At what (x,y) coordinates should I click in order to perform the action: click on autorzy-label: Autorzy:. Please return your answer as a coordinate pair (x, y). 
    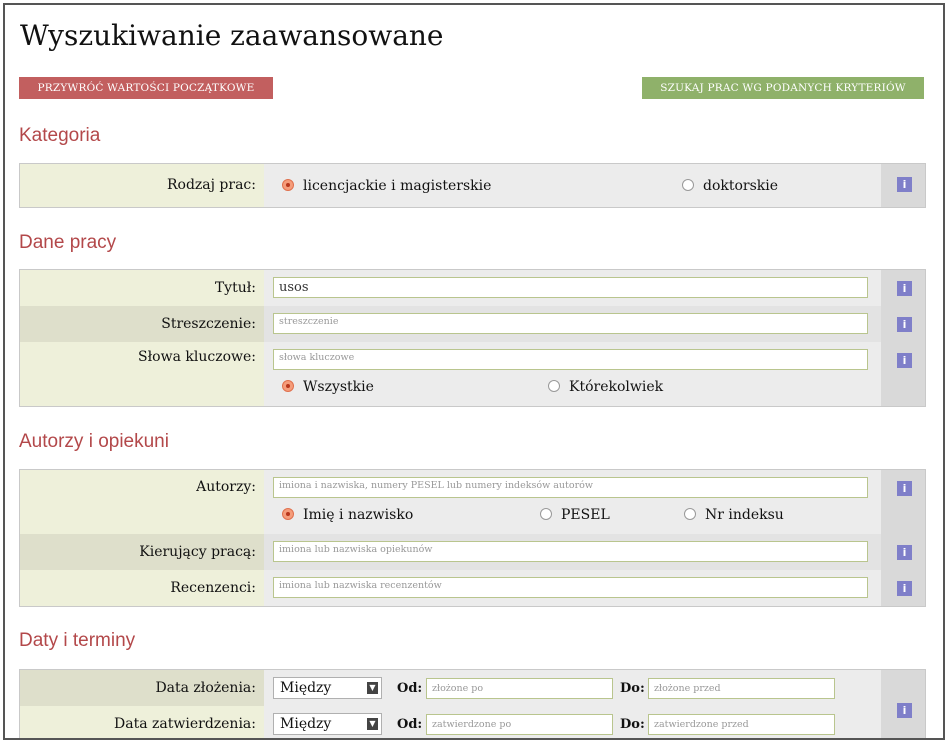
    Looking at the image, I should click on (226, 487).